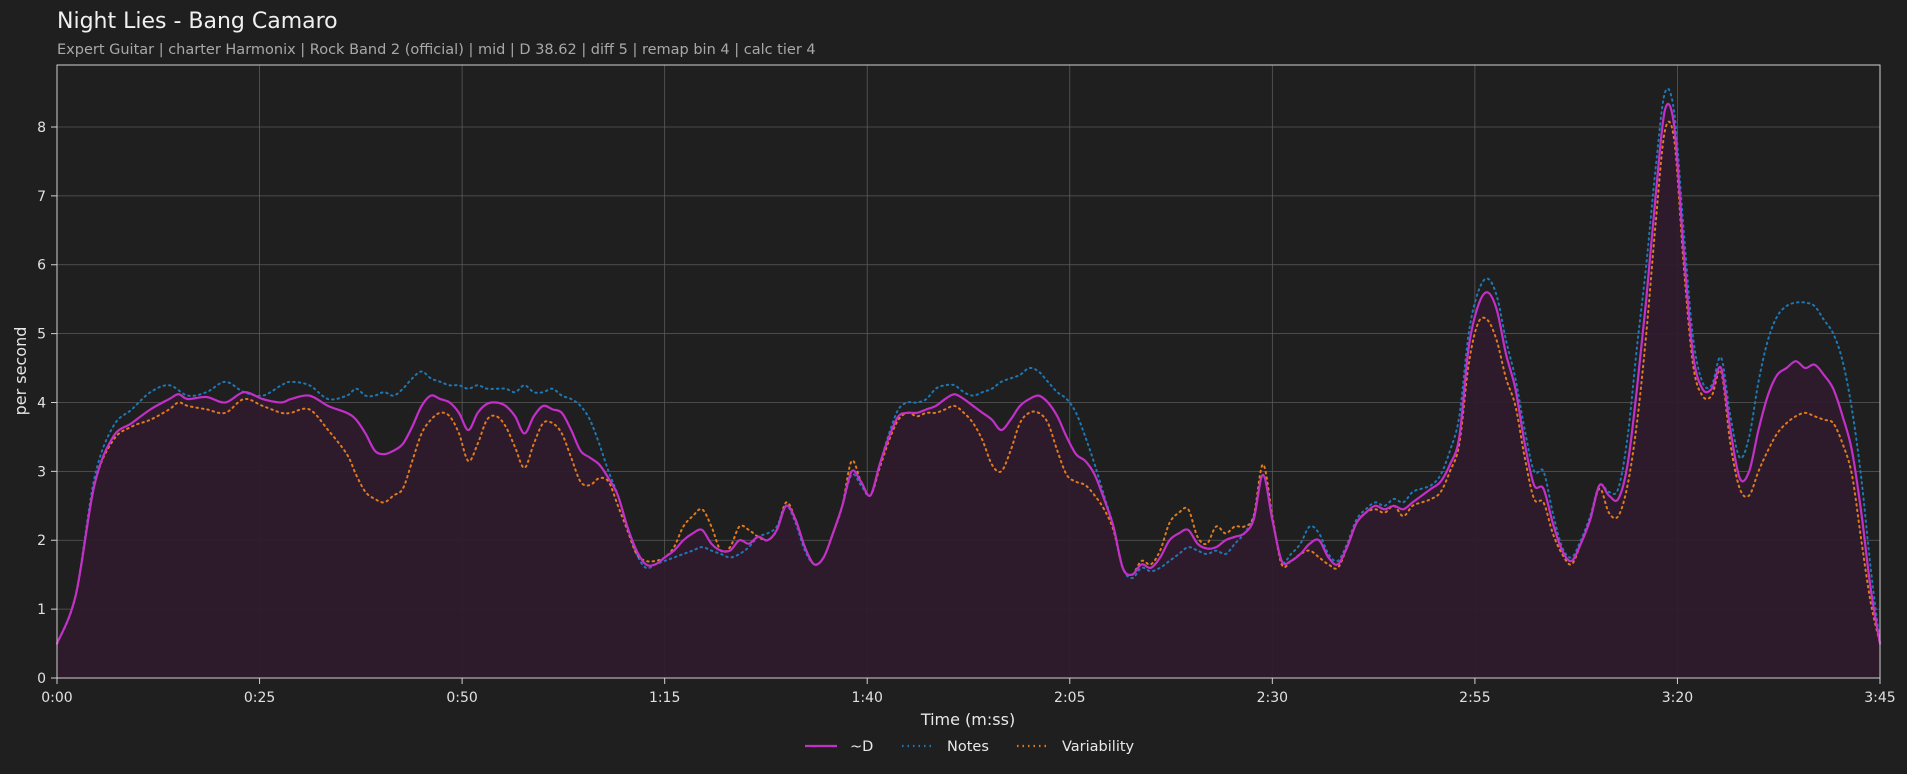 This screenshot has height=774, width=1907. What do you see at coordinates (56, 698) in the screenshot?
I see `x-tick-label: 0:00` at bounding box center [56, 698].